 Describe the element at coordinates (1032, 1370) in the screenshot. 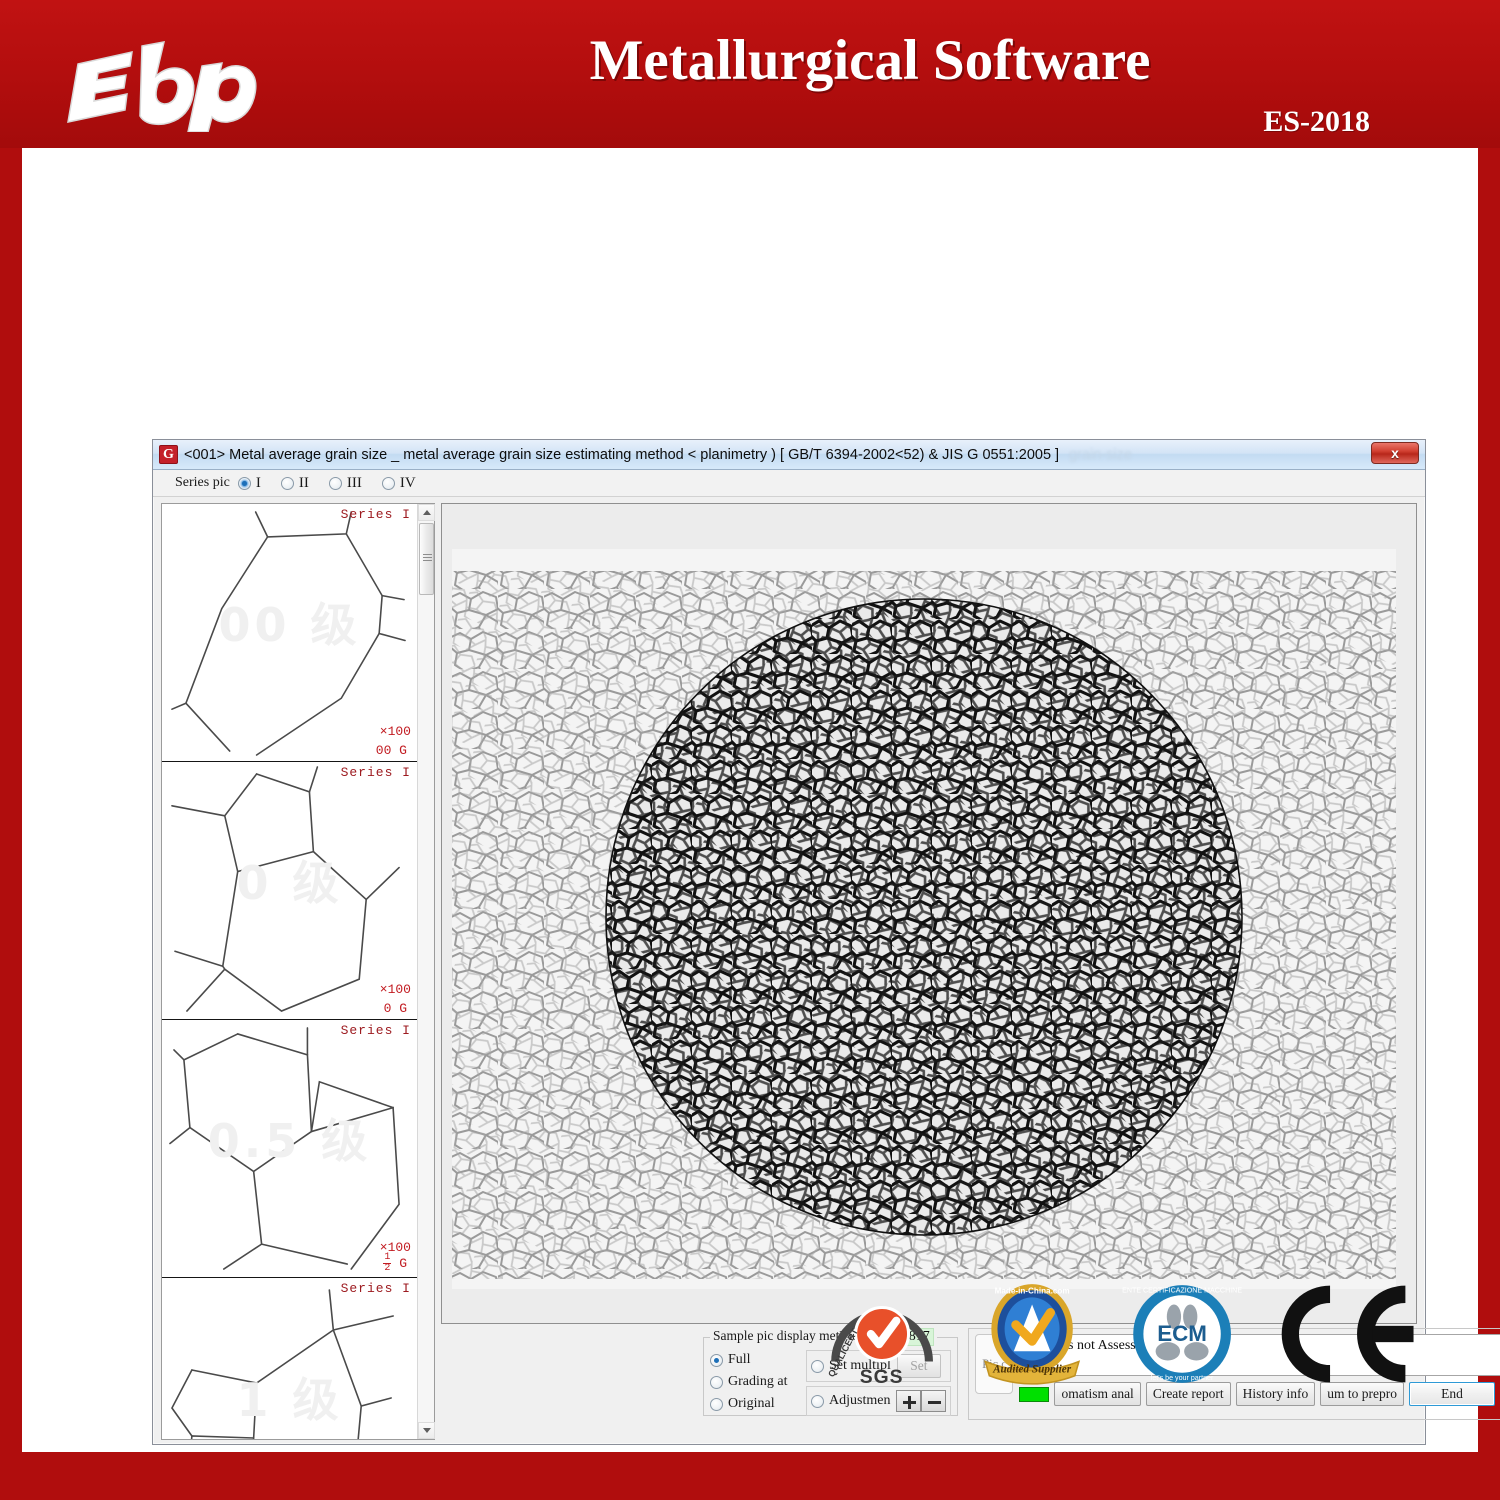

I see `svg-text: Audited Supplier` at that location.